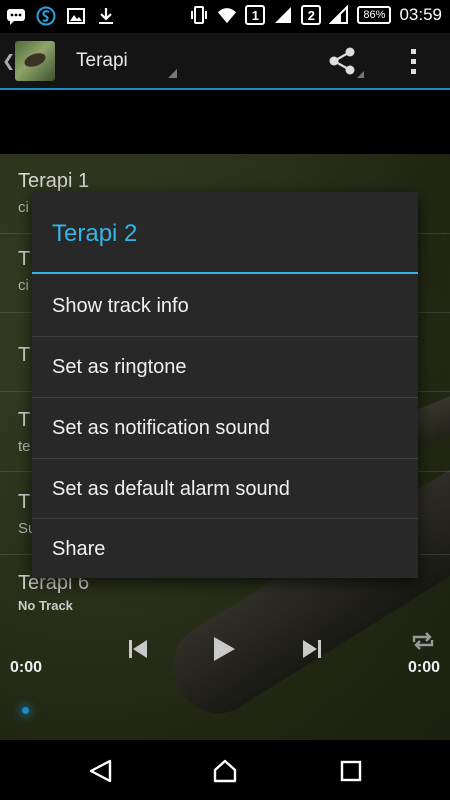 The width and height of the screenshot is (450, 800). Describe the element at coordinates (360, 74) in the screenshot. I see `share-dropdown-indicator-icon` at that location.